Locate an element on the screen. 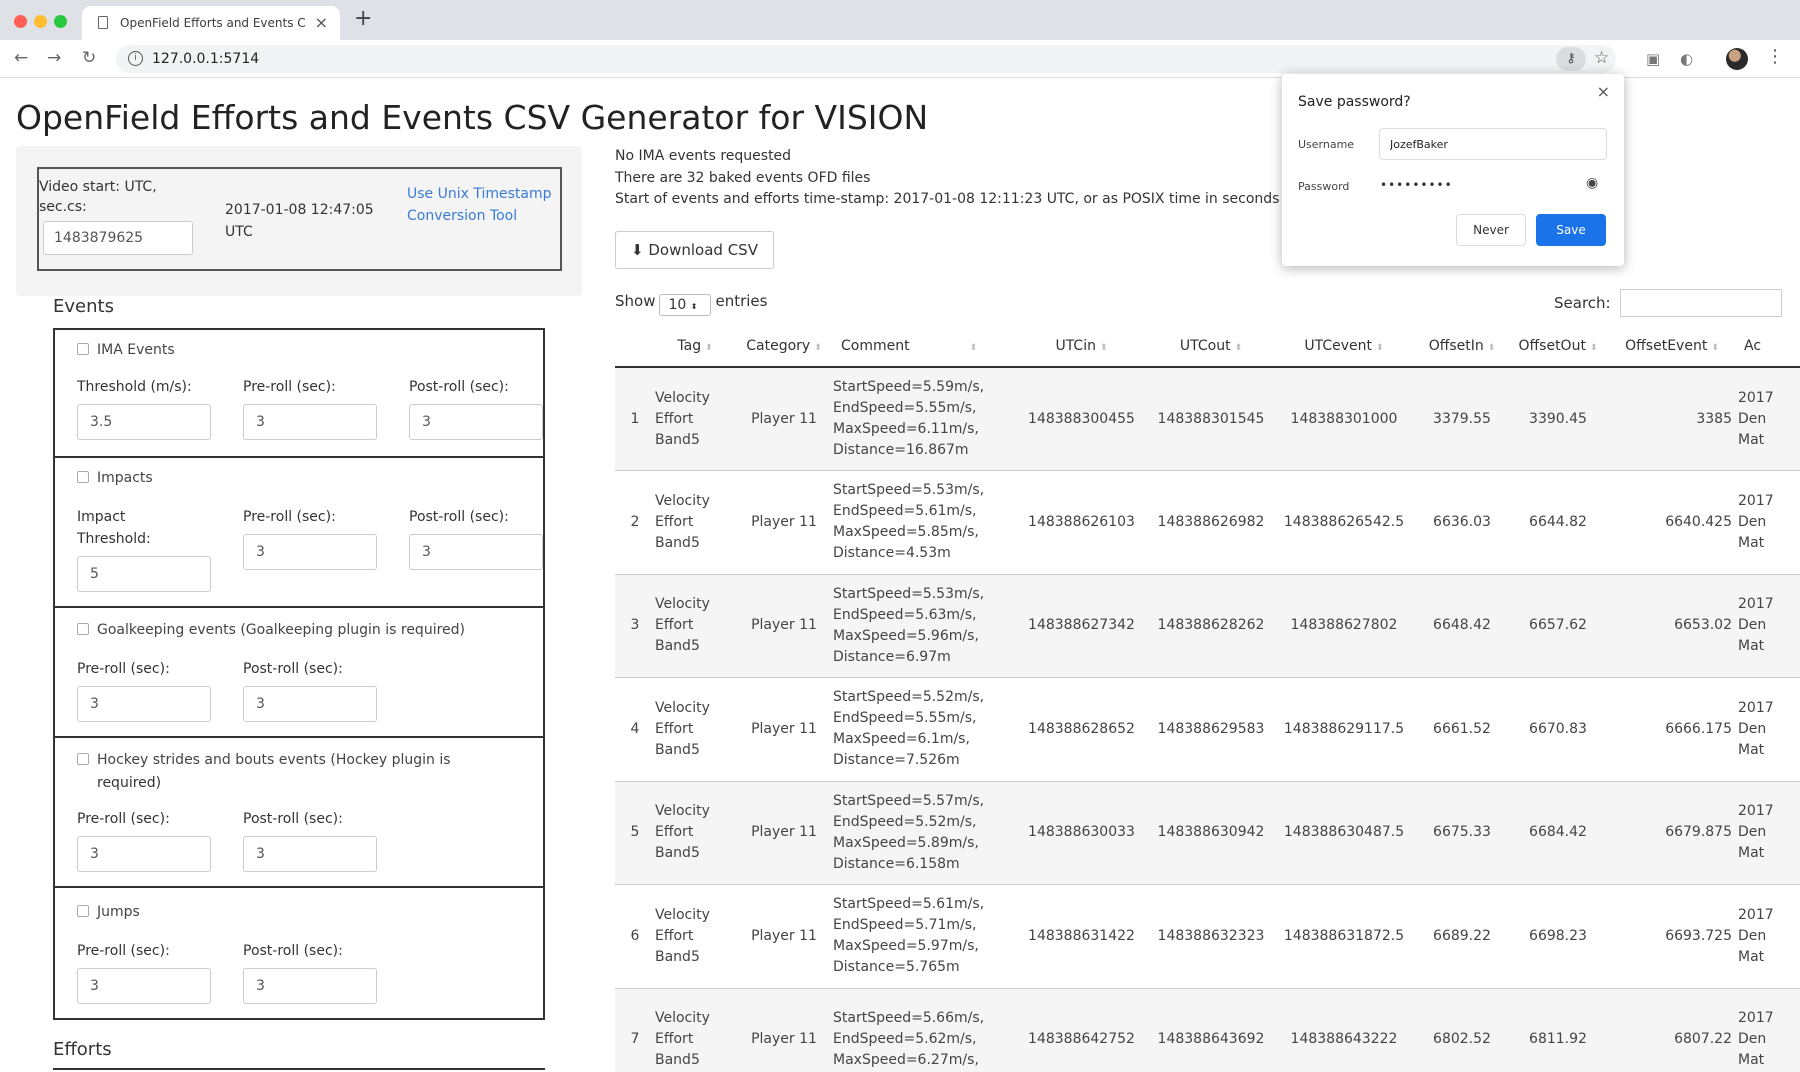  column-utcin: UTCin ⬍ is located at coordinates (1081, 346).